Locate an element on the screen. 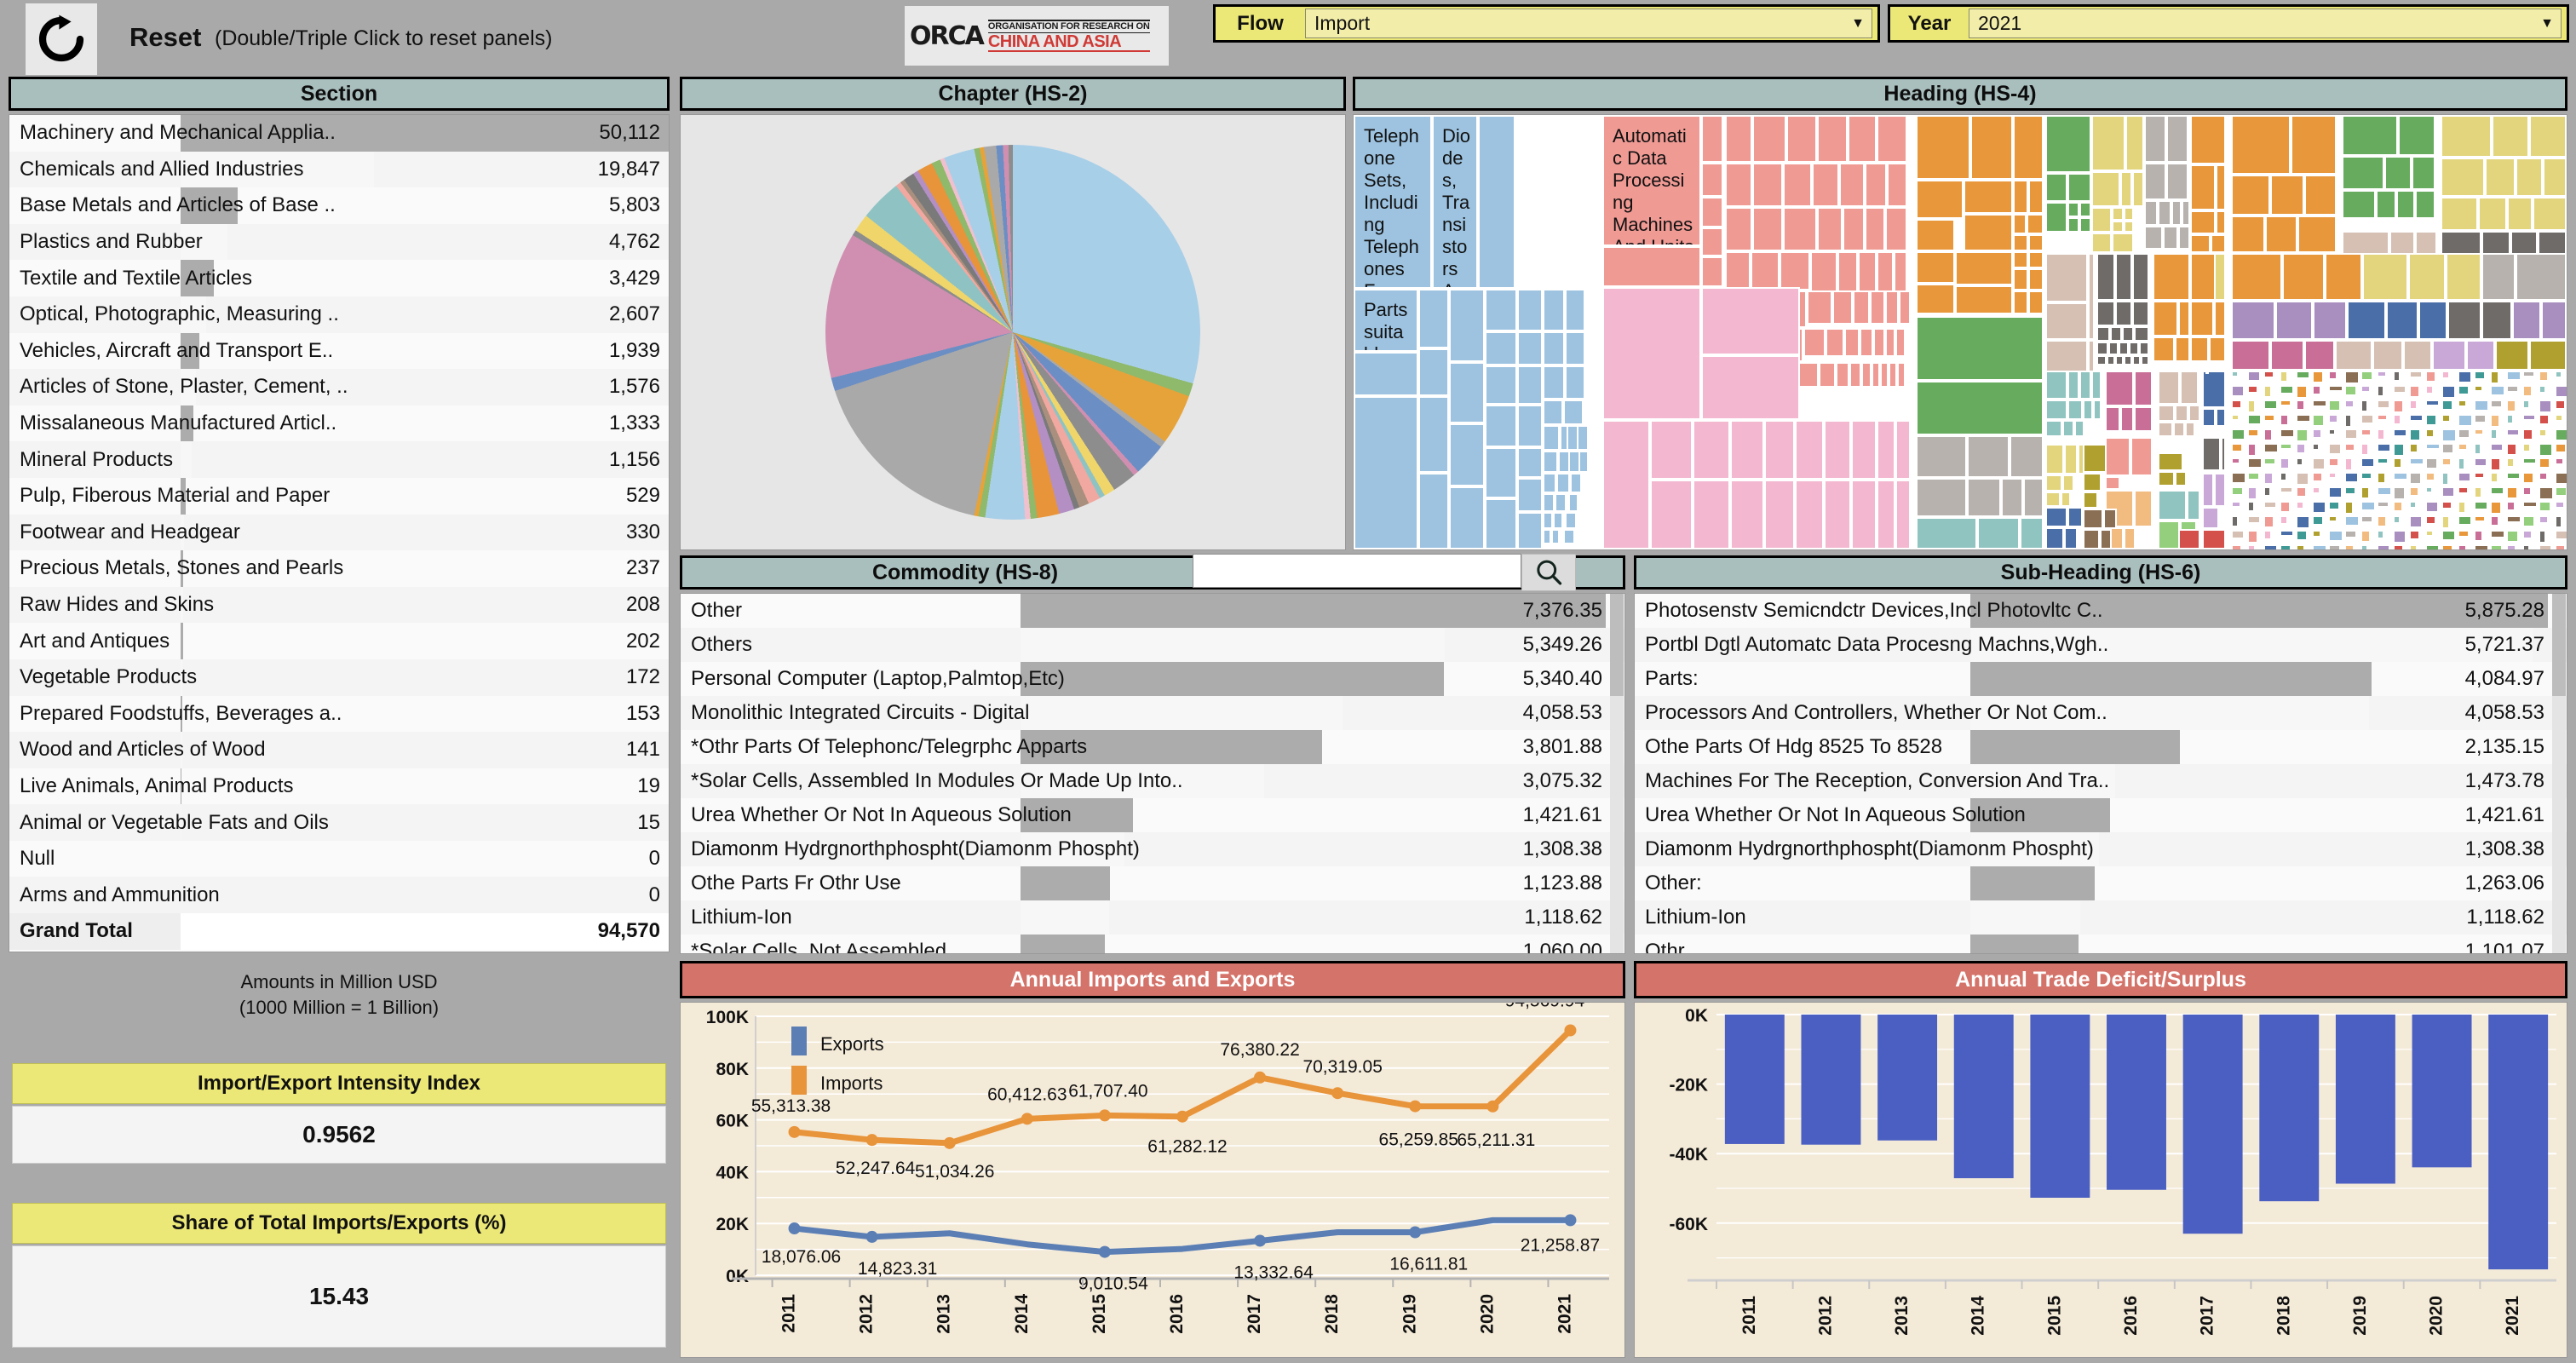 Image resolution: width=2576 pixels, height=1363 pixels. table-row: Prepared Foodstuffs, Beverages a.. 153 is located at coordinates (339, 714).